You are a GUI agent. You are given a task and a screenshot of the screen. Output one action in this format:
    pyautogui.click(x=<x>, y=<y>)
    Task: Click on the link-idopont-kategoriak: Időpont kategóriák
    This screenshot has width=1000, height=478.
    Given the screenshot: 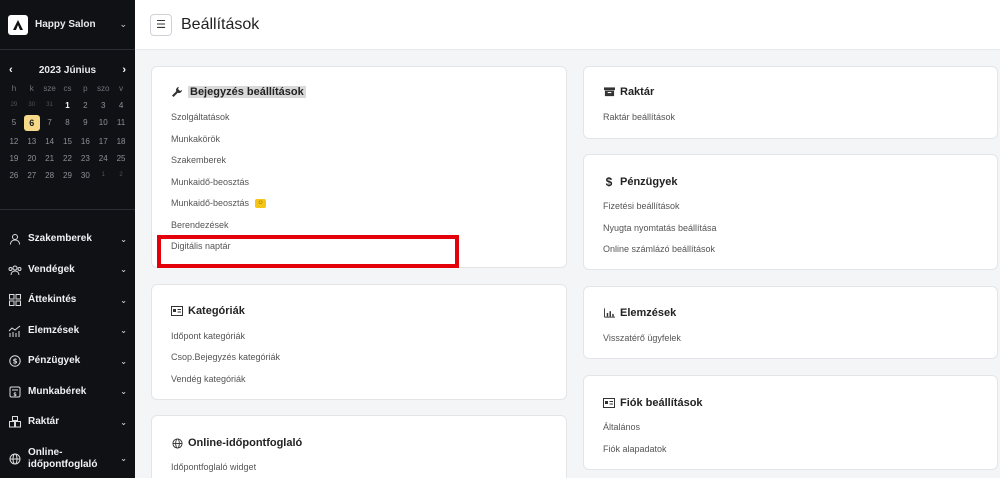 What is the action you would take?
    pyautogui.click(x=208, y=336)
    